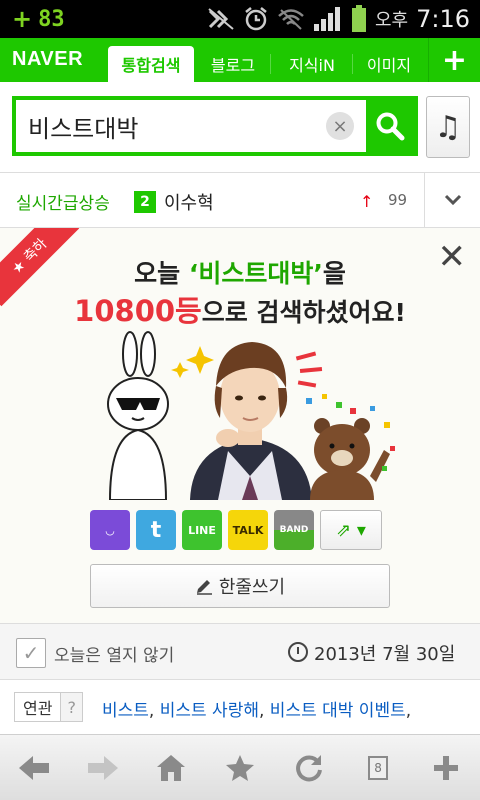 The height and width of the screenshot is (800, 480). What do you see at coordinates (145, 202) in the screenshot?
I see `rank-badge: 2` at bounding box center [145, 202].